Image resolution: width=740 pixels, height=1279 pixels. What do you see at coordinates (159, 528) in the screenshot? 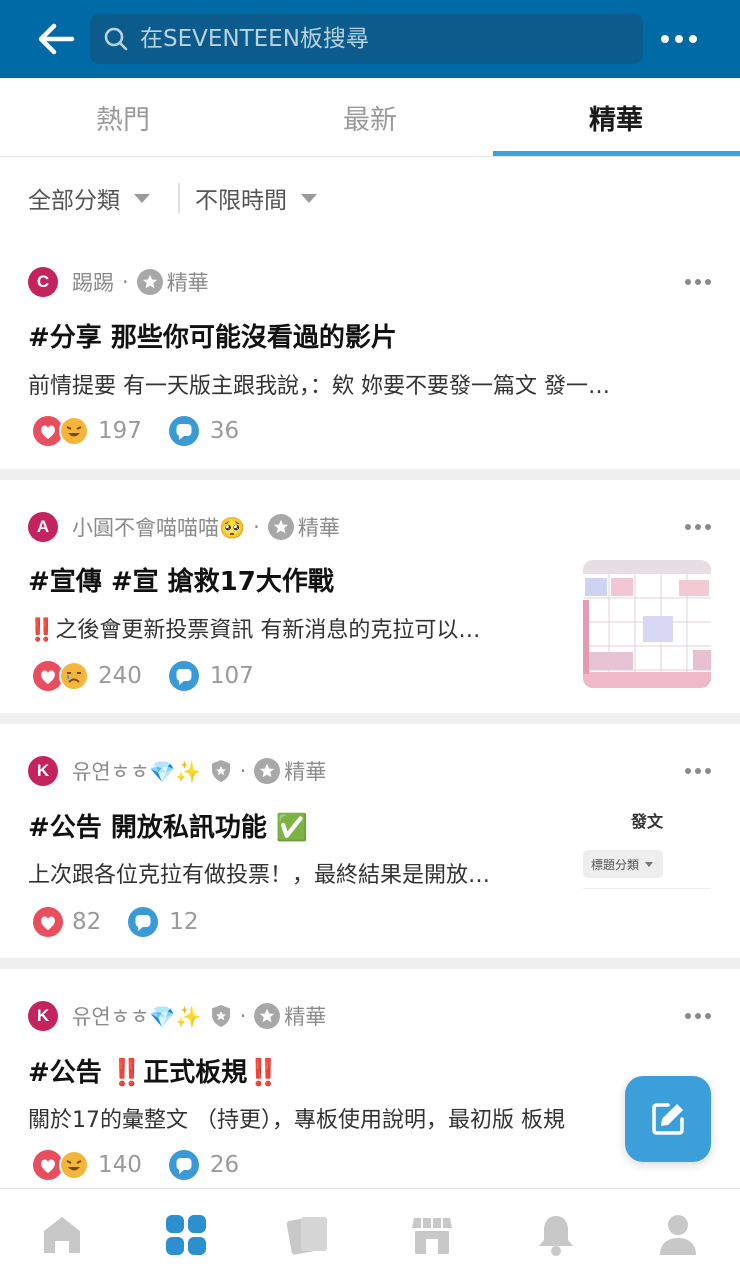
I see `author-name: 小圓不會喵喵喵🥺` at bounding box center [159, 528].